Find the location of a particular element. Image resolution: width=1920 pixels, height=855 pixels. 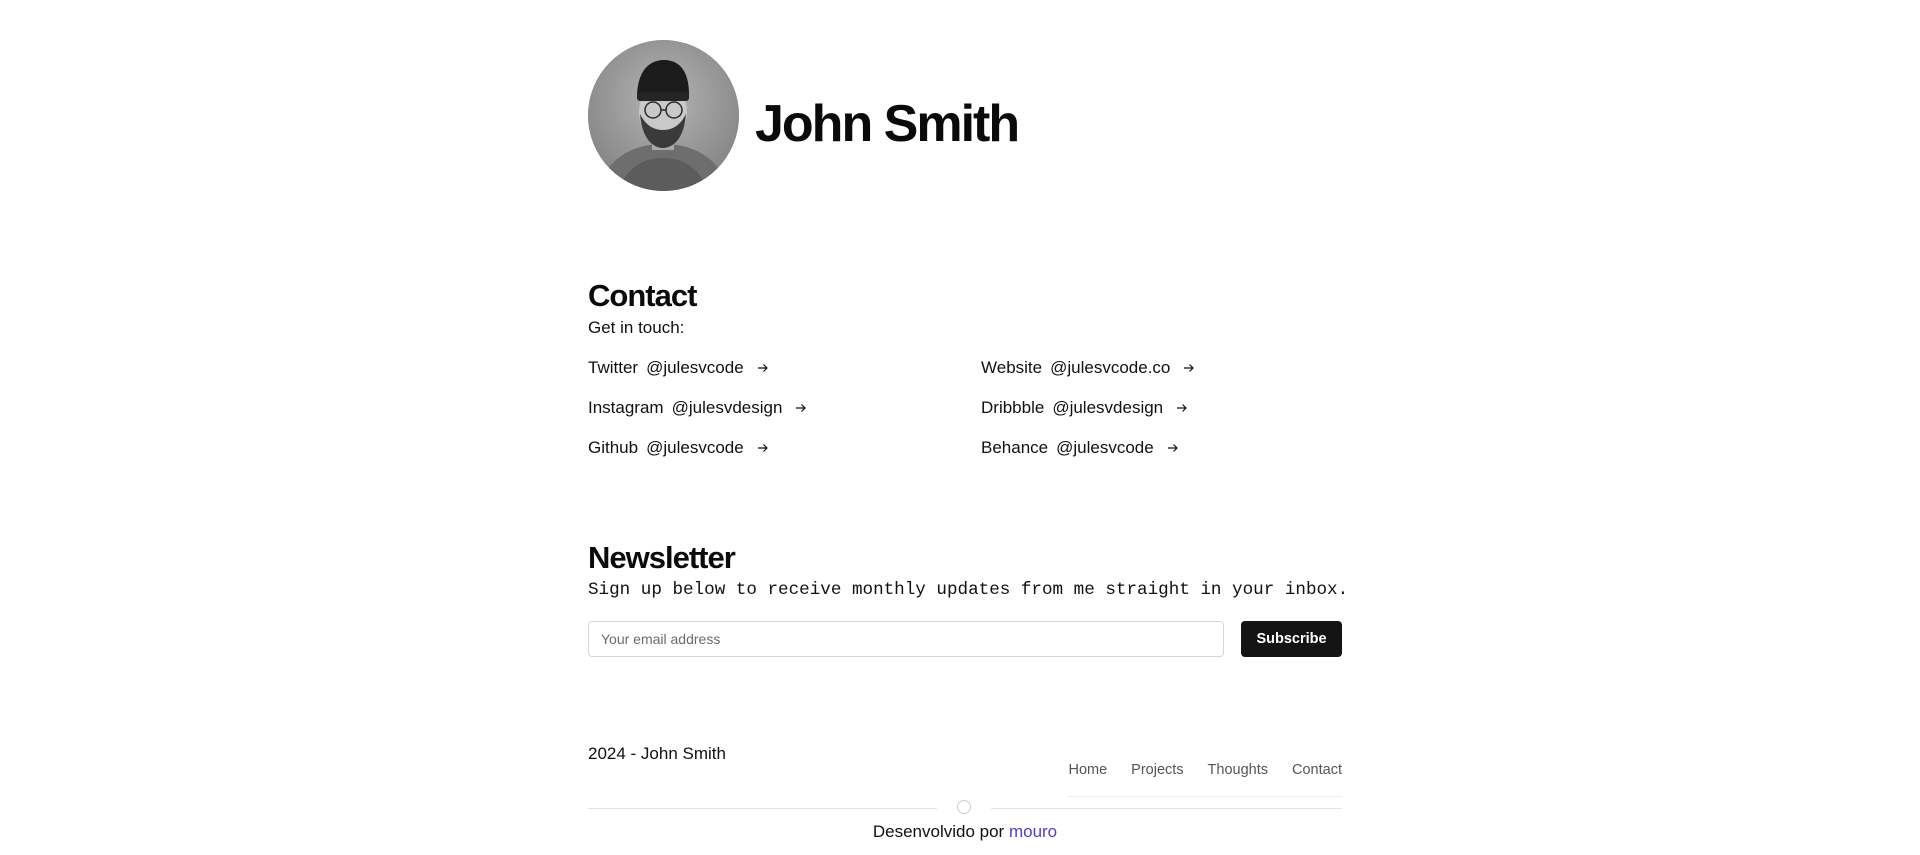

developer-credit: Desenvolvido por mouro is located at coordinates (965, 832).